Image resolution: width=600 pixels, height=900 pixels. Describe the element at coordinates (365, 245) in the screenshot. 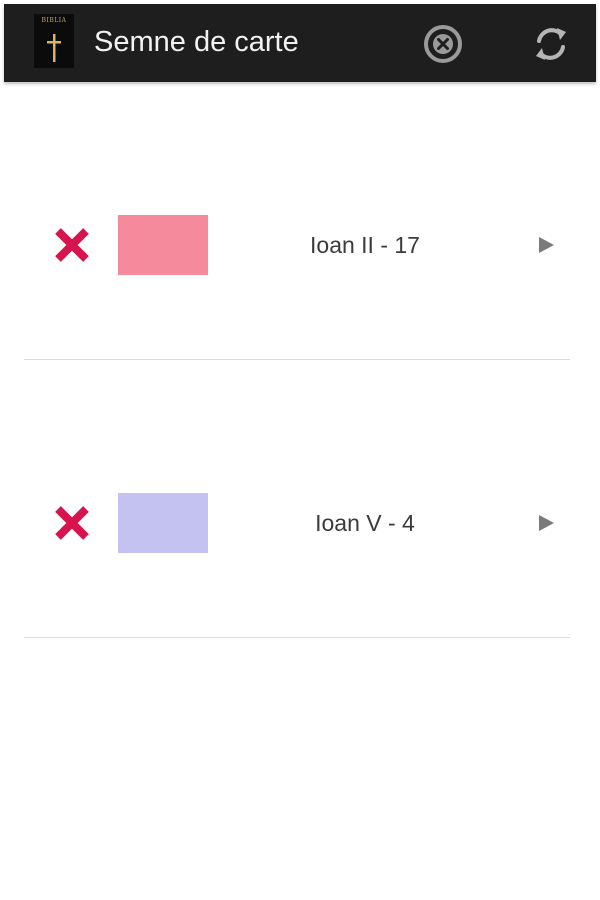

I see `bookmark-reference: Ioan II - 17` at that location.